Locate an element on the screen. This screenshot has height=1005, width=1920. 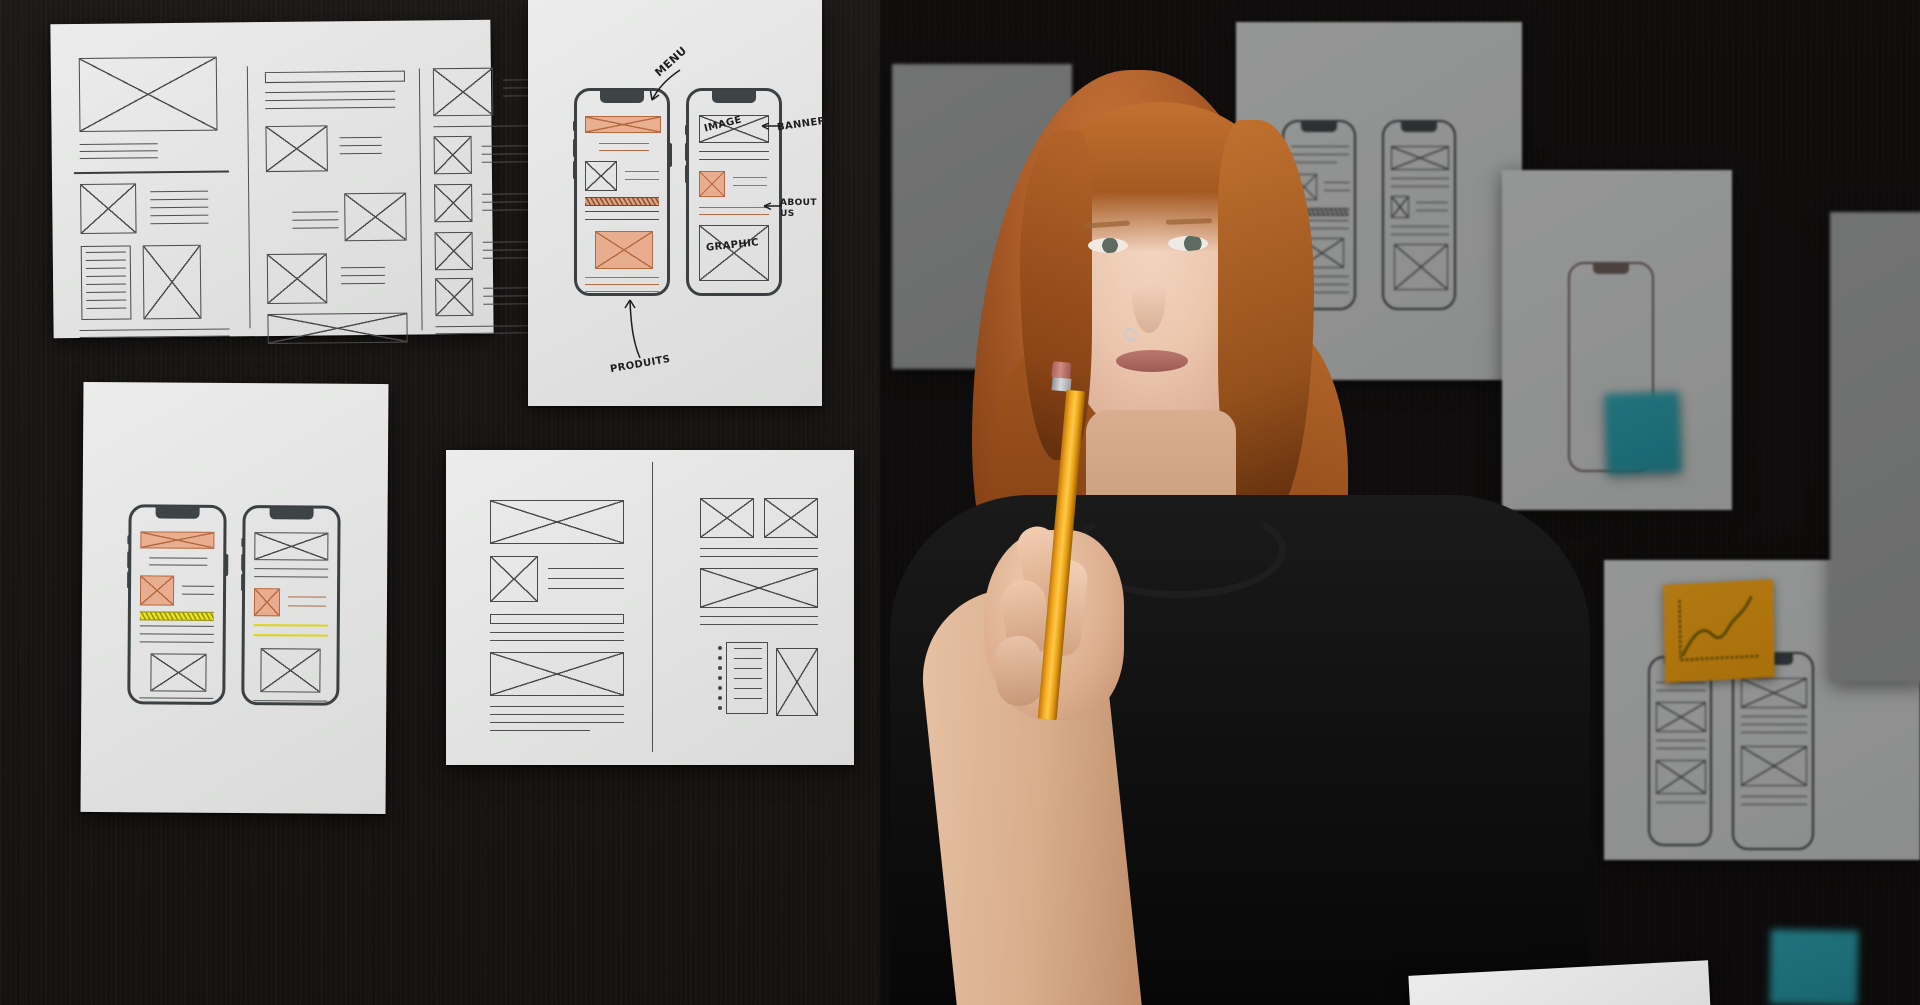
eye-right is located at coordinates (1188, 243).